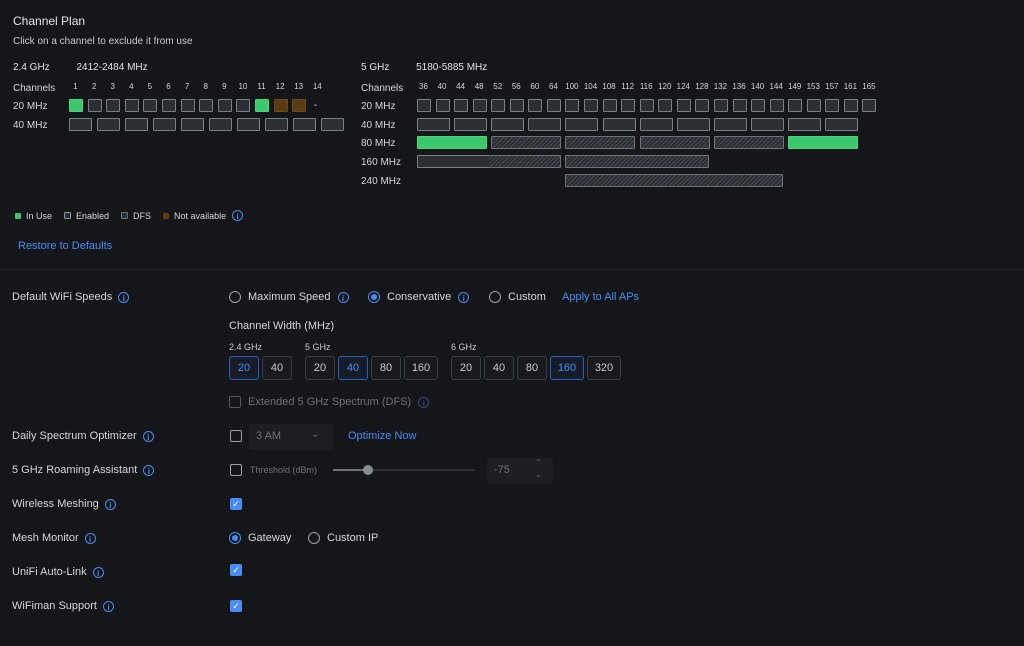  Describe the element at coordinates (65, 246) in the screenshot. I see `restore-defaults-link: Restore to Defaults` at that location.